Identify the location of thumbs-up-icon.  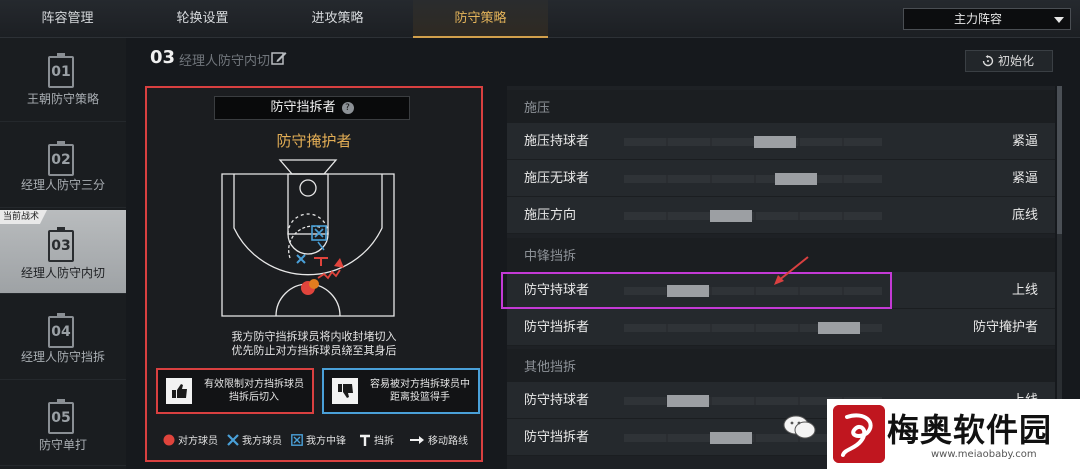
(179, 391).